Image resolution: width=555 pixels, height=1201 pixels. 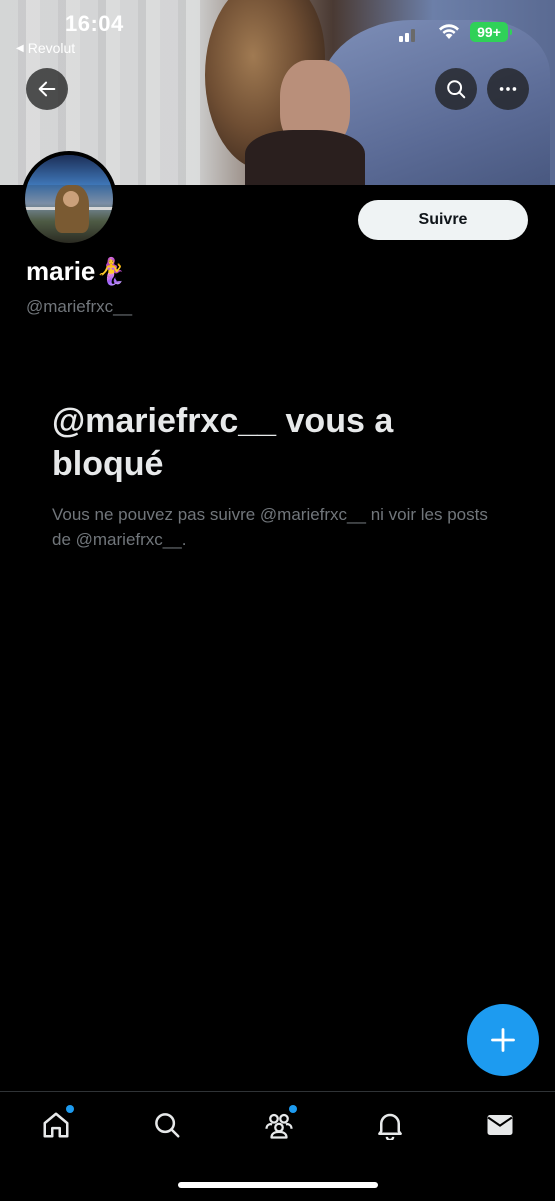 I want to click on compose-button, so click(x=503, y=1040).